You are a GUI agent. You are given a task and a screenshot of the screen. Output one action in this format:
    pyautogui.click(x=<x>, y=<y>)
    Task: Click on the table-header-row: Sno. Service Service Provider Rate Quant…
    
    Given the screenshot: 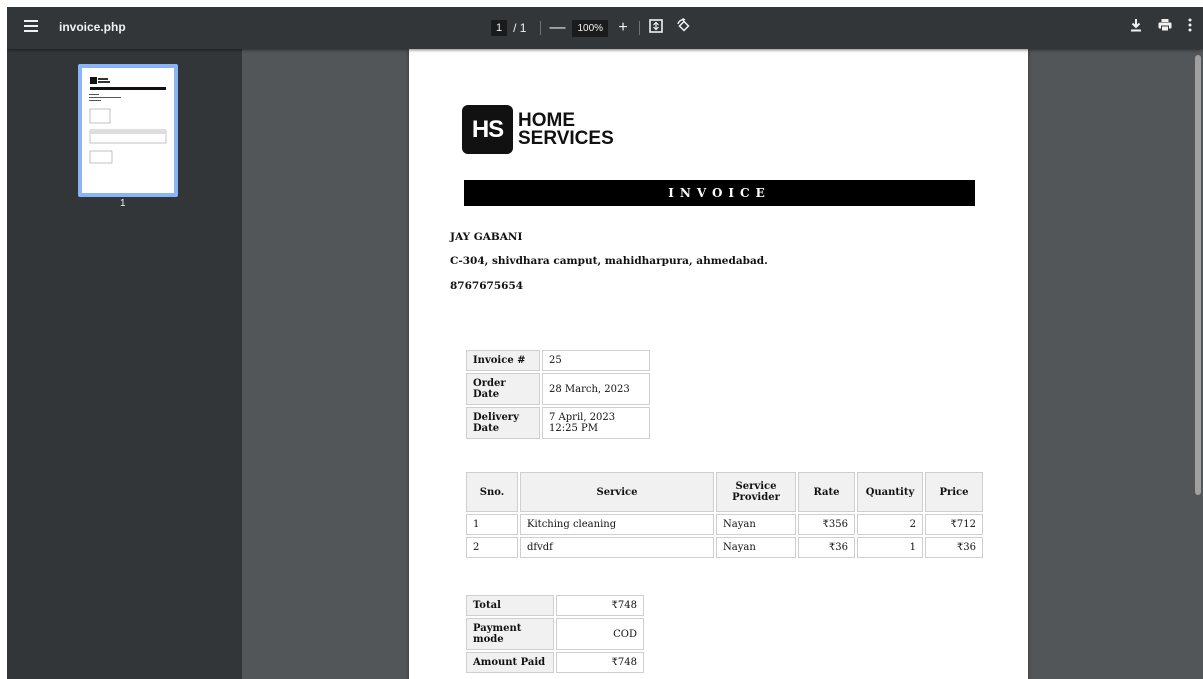 What is the action you would take?
    pyautogui.click(x=724, y=492)
    